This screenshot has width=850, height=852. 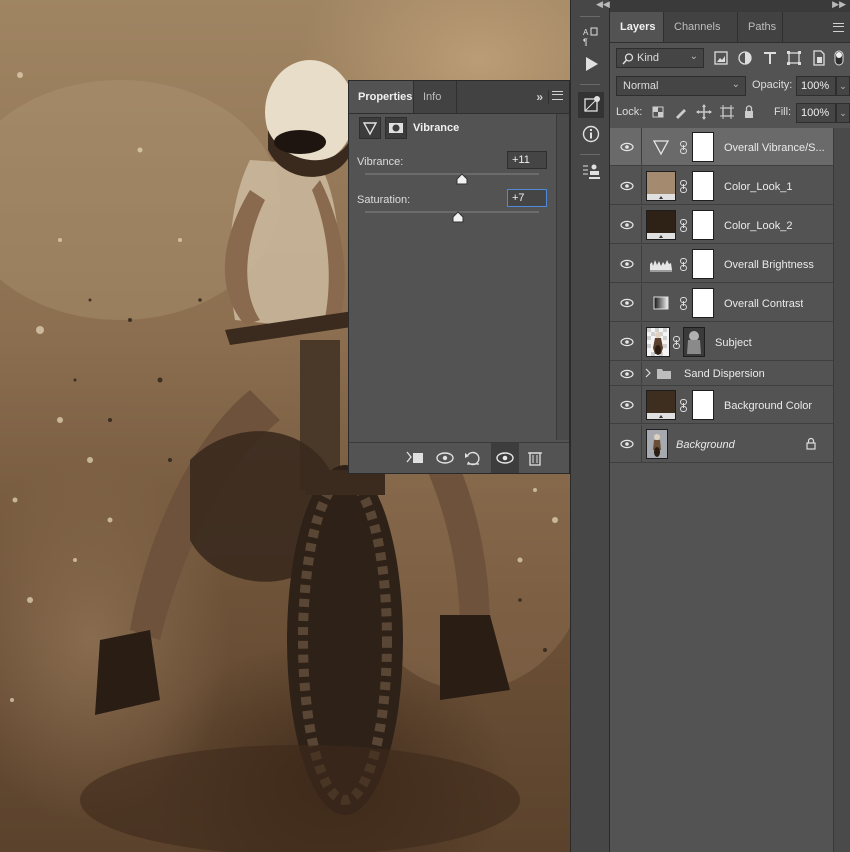 I want to click on gradient-map-thumbnail-icon, so click(x=661, y=303).